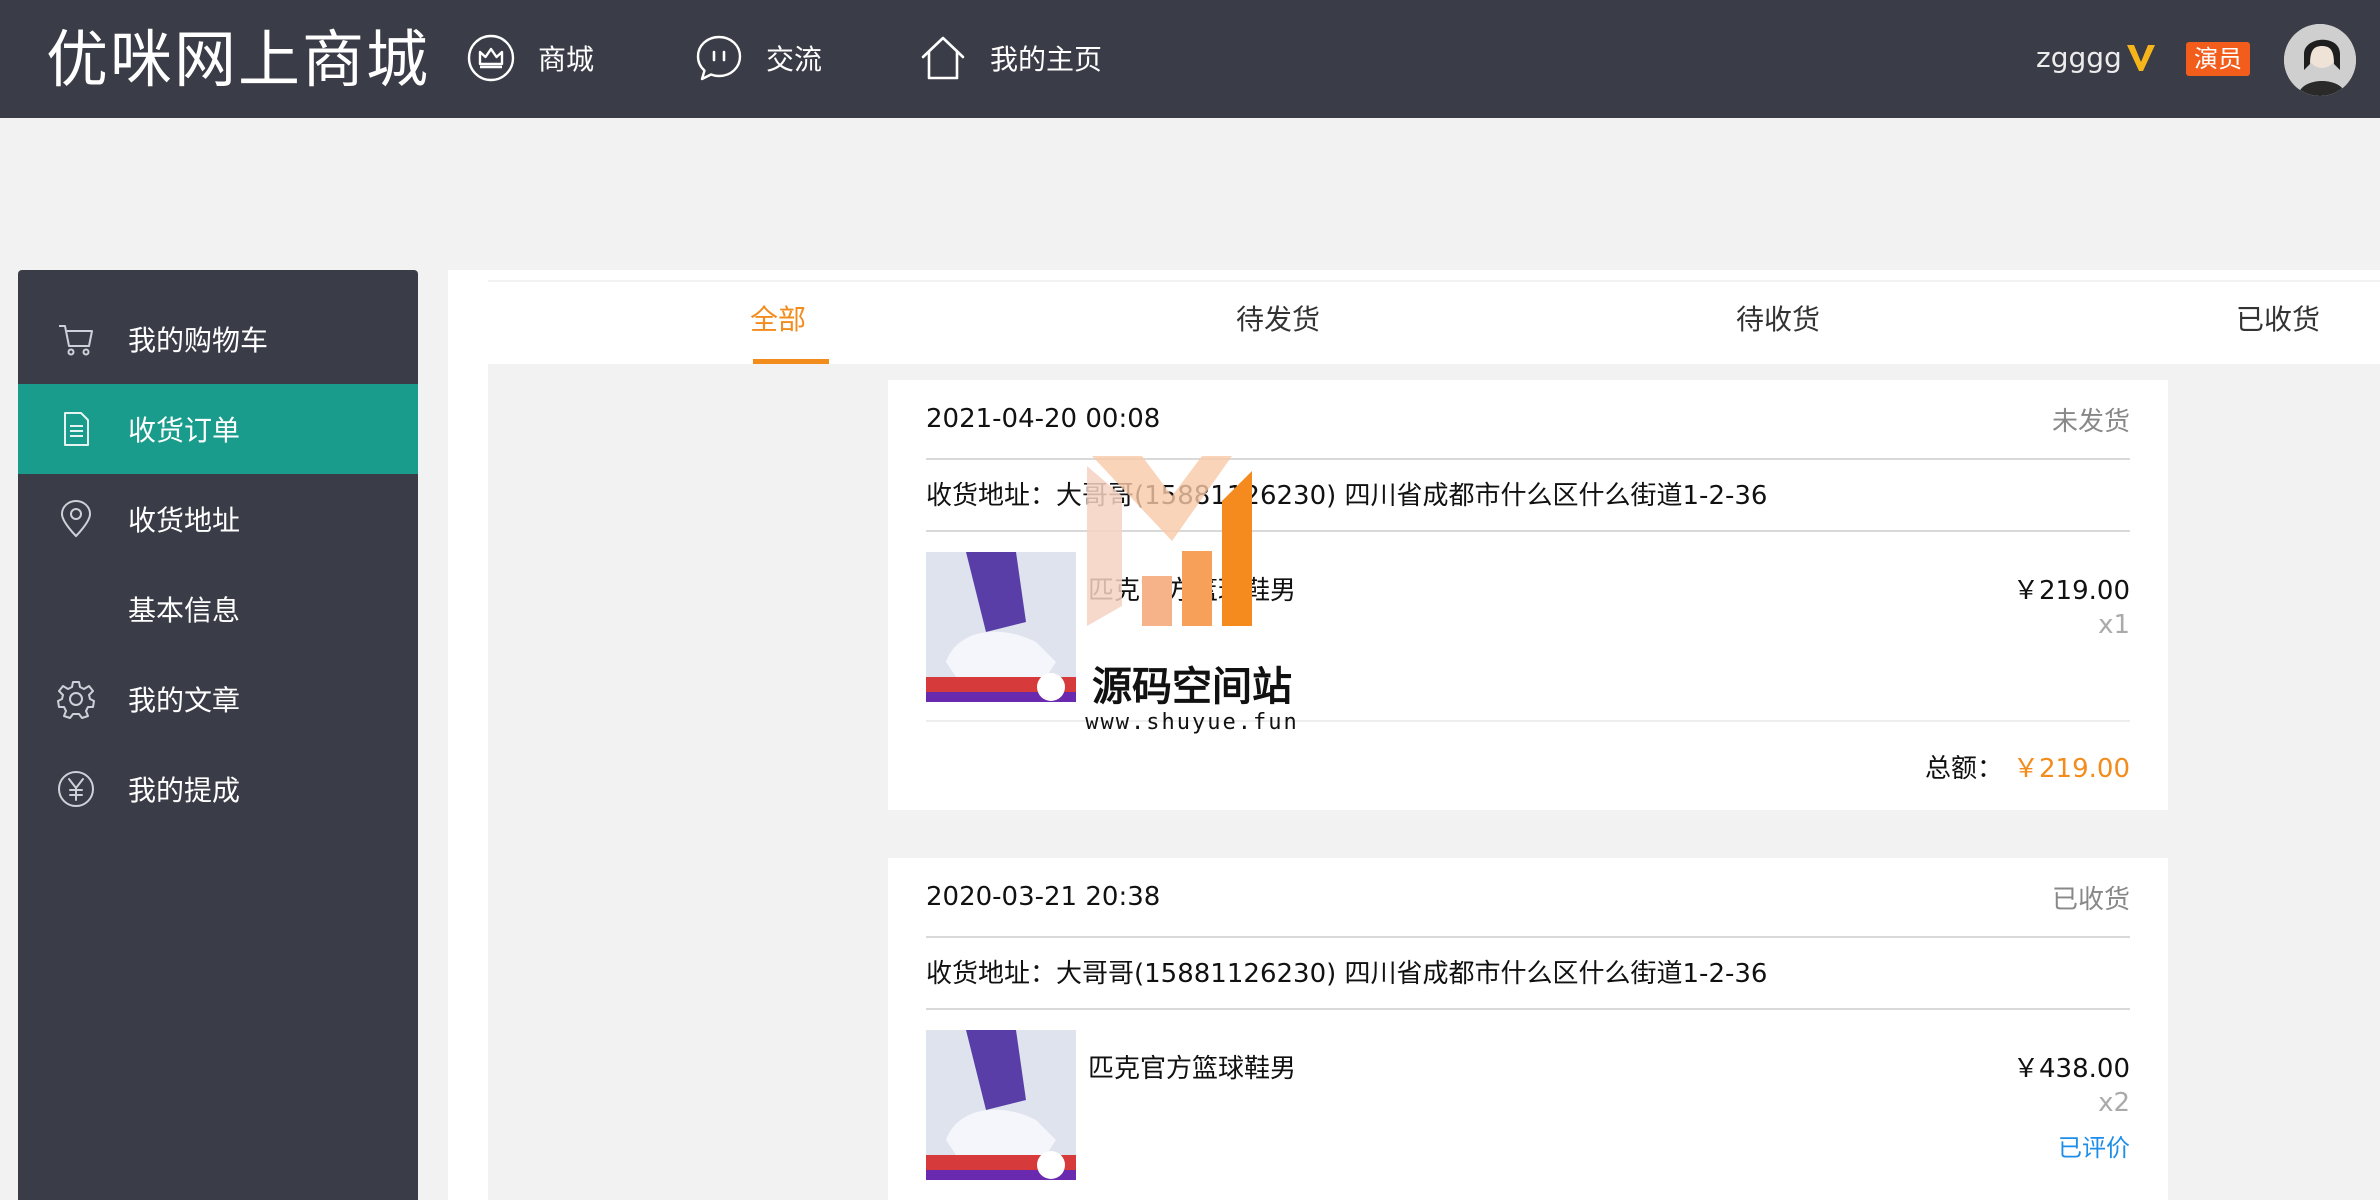 The width and height of the screenshot is (2380, 1200). What do you see at coordinates (2071, 768) in the screenshot?
I see `order-total-amount: ￥219.00` at bounding box center [2071, 768].